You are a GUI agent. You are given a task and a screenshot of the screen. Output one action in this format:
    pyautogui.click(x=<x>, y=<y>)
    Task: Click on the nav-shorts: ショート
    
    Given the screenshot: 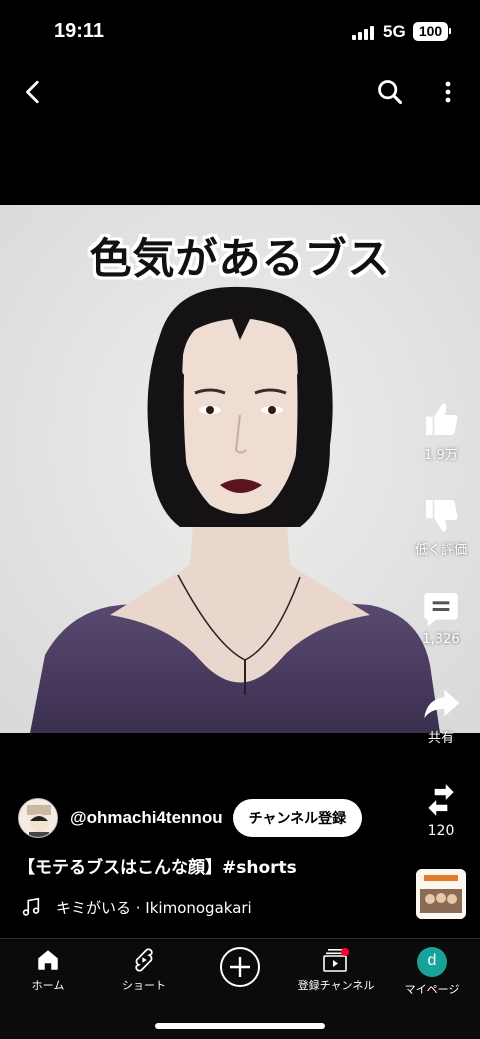 What is the action you would take?
    pyautogui.click(x=144, y=970)
    